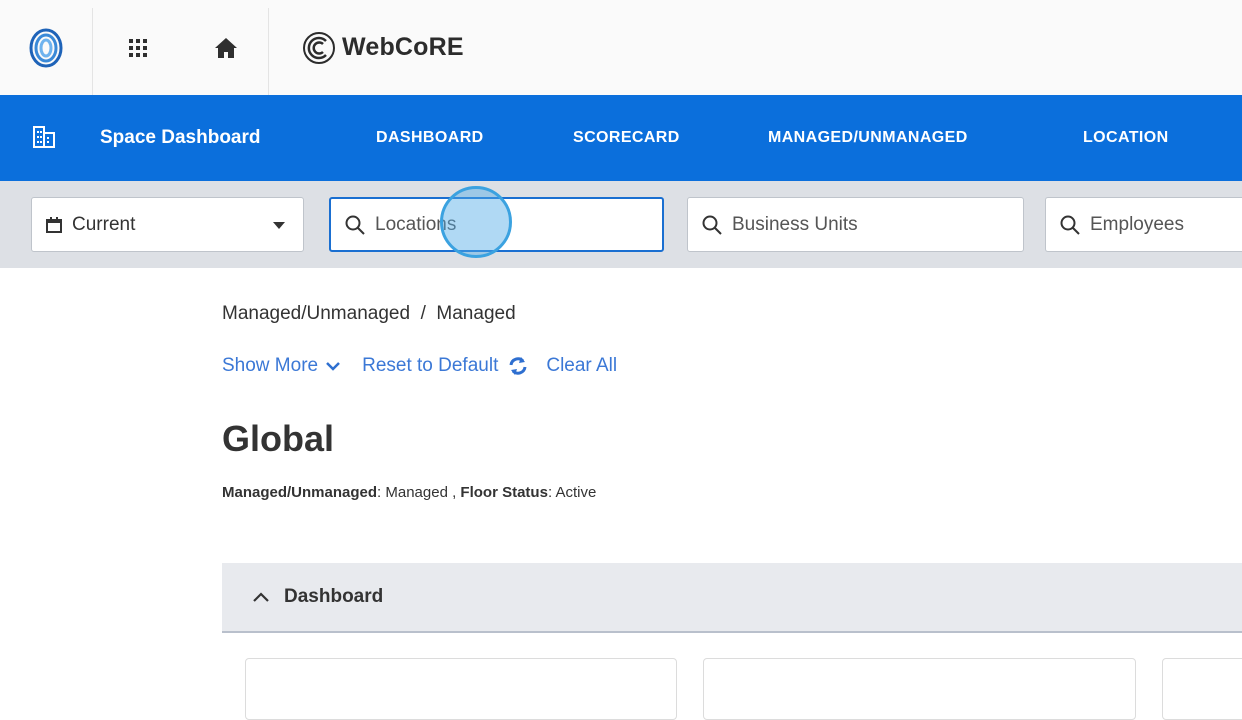 This screenshot has width=1242, height=720. What do you see at coordinates (369, 313) in the screenshot?
I see `breadcrumb: Managed/Unmanaged / Managed` at bounding box center [369, 313].